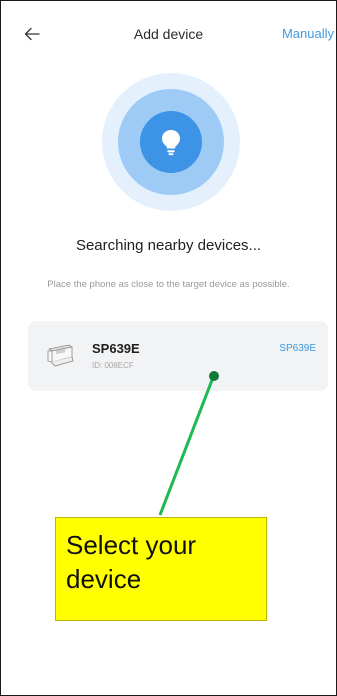 The image size is (337, 696). Describe the element at coordinates (178, 356) in the screenshot. I see `device-list-item: SP639E ID: 008ECF SP639E` at that location.